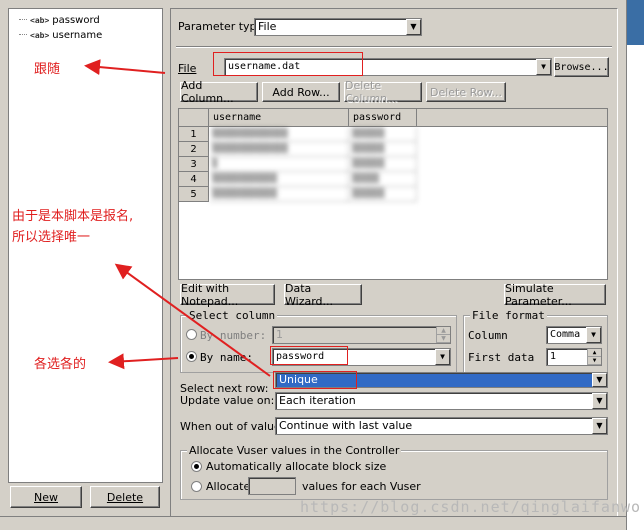 This screenshot has height=530, width=644. What do you see at coordinates (512, 118) in the screenshot?
I see `column-header-empty` at bounding box center [512, 118].